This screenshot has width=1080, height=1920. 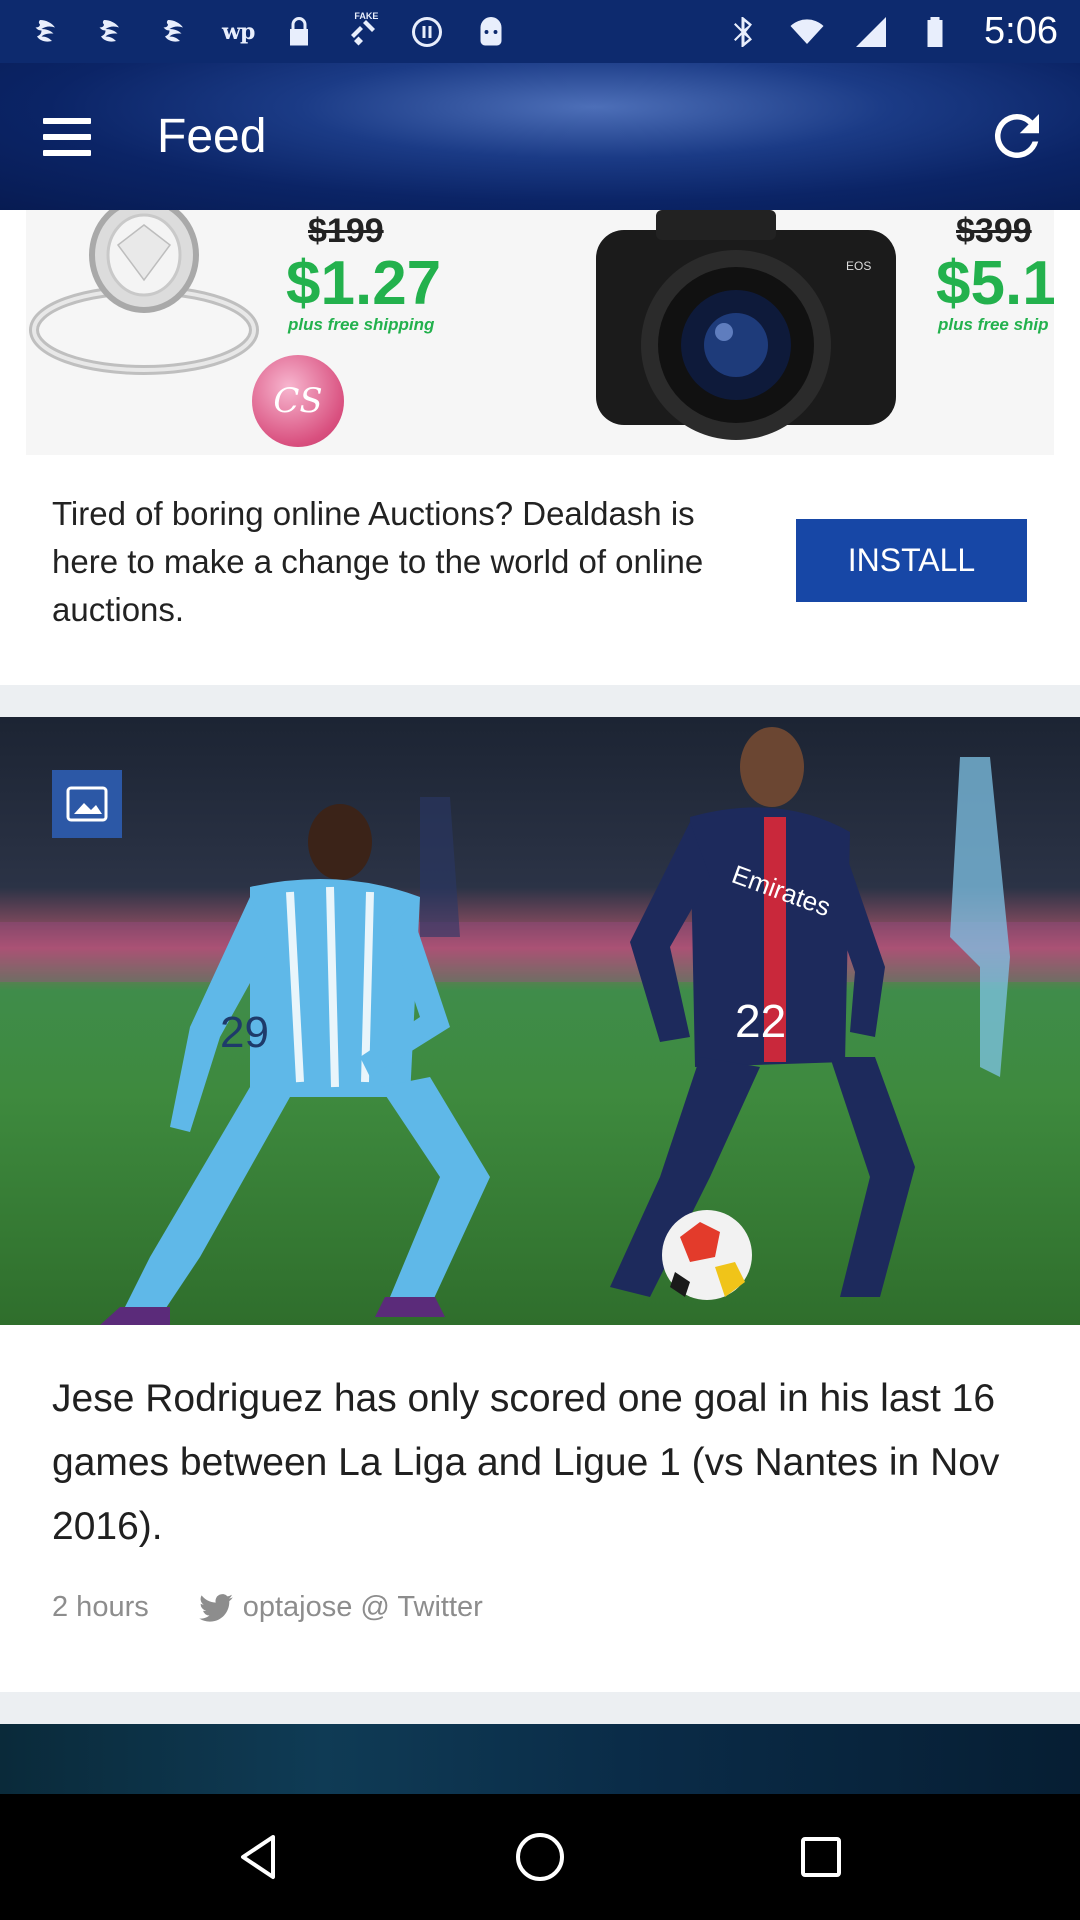 What do you see at coordinates (858, 266) in the screenshot?
I see `svg-text: EOS` at bounding box center [858, 266].